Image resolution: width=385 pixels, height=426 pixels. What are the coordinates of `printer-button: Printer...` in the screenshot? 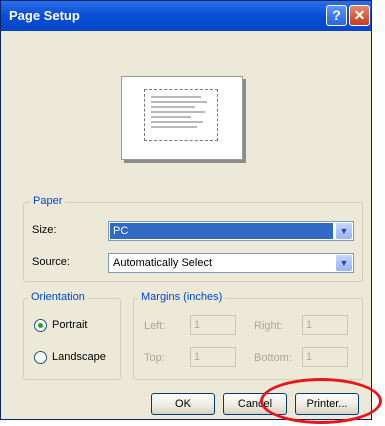 It's located at (327, 404).